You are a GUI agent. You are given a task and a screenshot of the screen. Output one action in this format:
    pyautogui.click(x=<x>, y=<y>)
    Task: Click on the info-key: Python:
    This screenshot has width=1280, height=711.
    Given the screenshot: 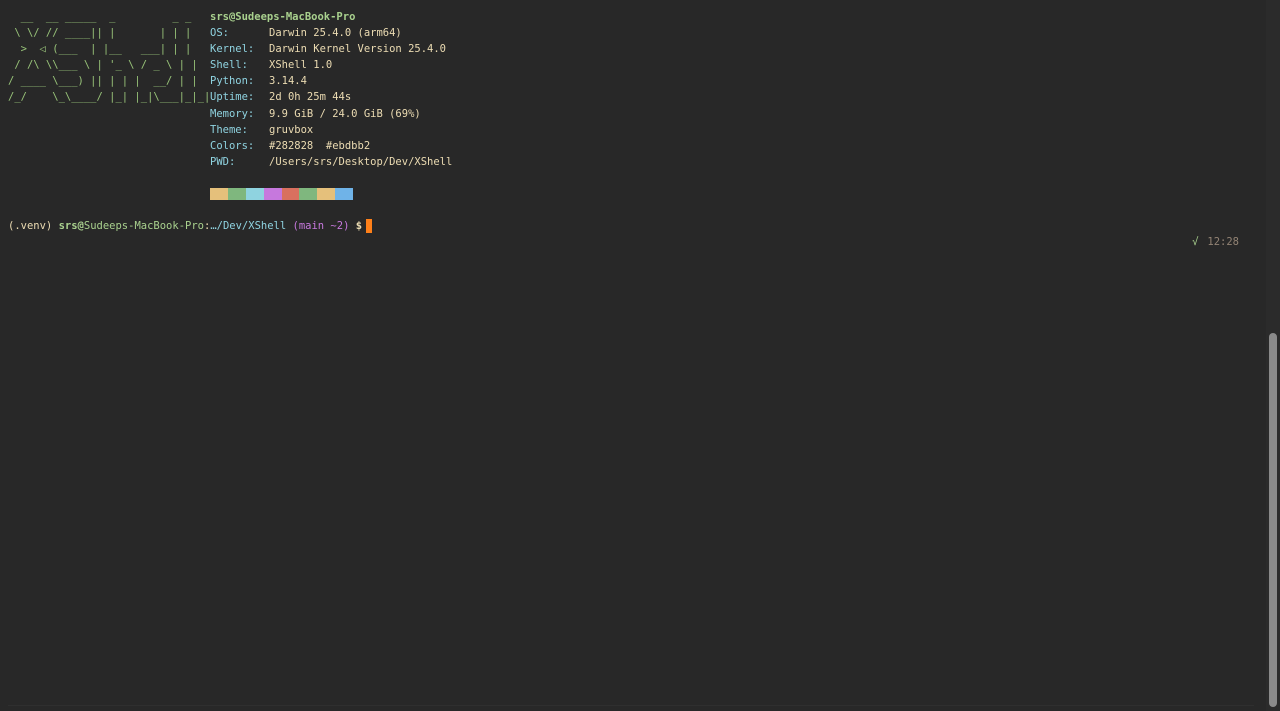 What is the action you would take?
    pyautogui.click(x=232, y=81)
    